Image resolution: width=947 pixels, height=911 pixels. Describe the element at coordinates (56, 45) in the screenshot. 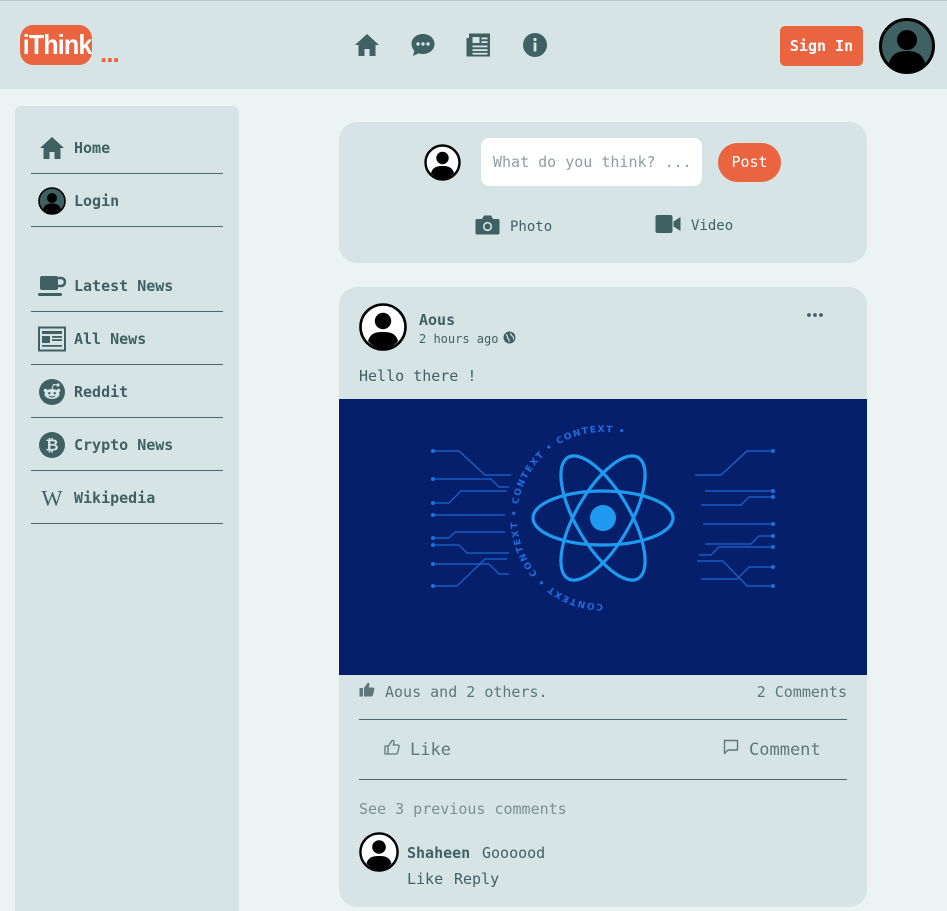

I see `logo-text: iThink` at that location.